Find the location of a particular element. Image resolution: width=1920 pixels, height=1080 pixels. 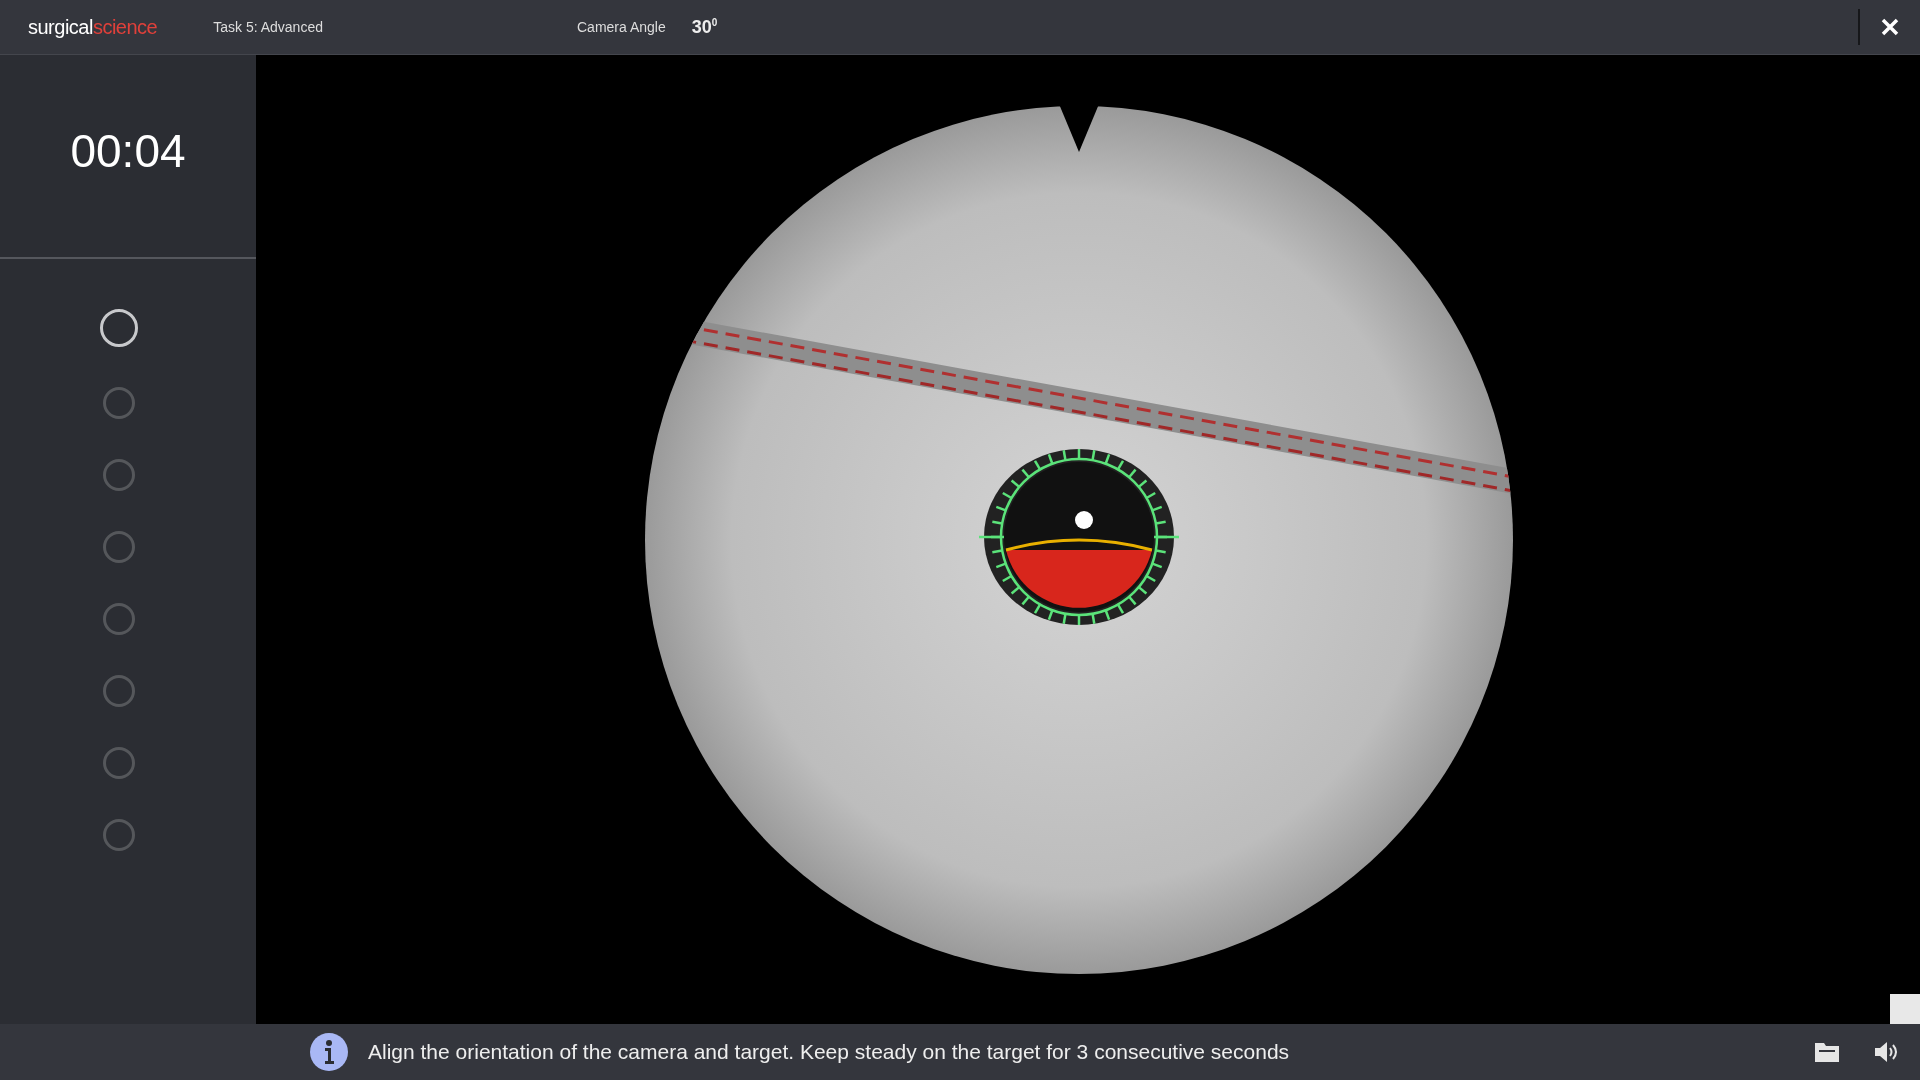

task-title: Task 5: Advanced is located at coordinates (268, 27).